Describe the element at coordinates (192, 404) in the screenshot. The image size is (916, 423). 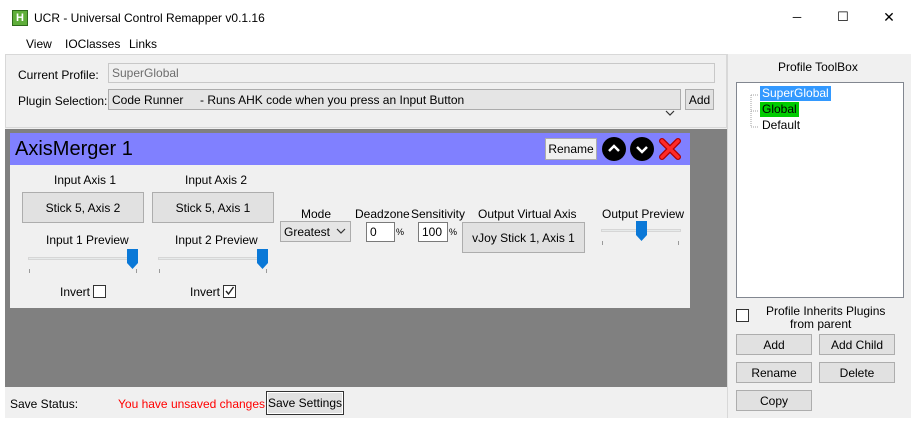
I see `save-status-message: You have unsaved changes` at that location.